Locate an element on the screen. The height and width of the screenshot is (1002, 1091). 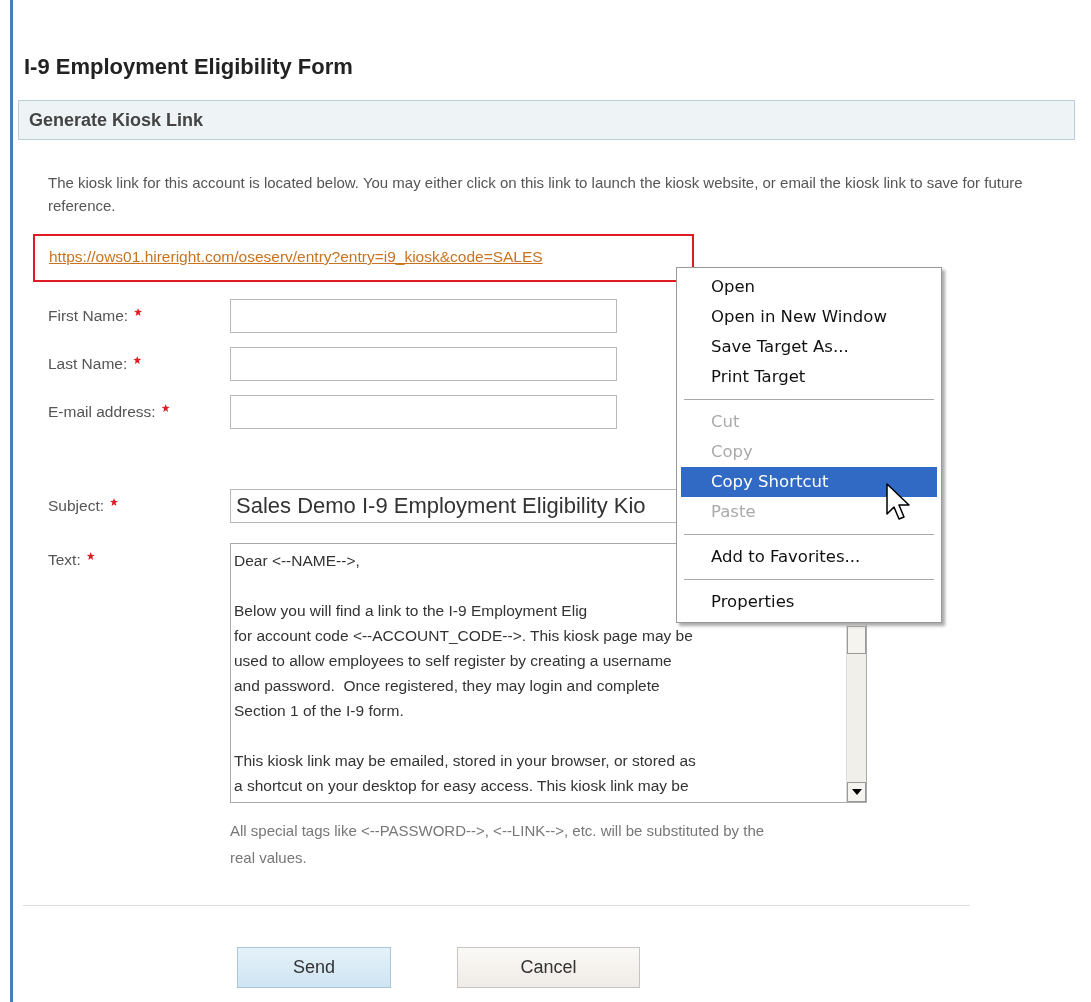
field-label: First Name: is located at coordinates (88, 316).